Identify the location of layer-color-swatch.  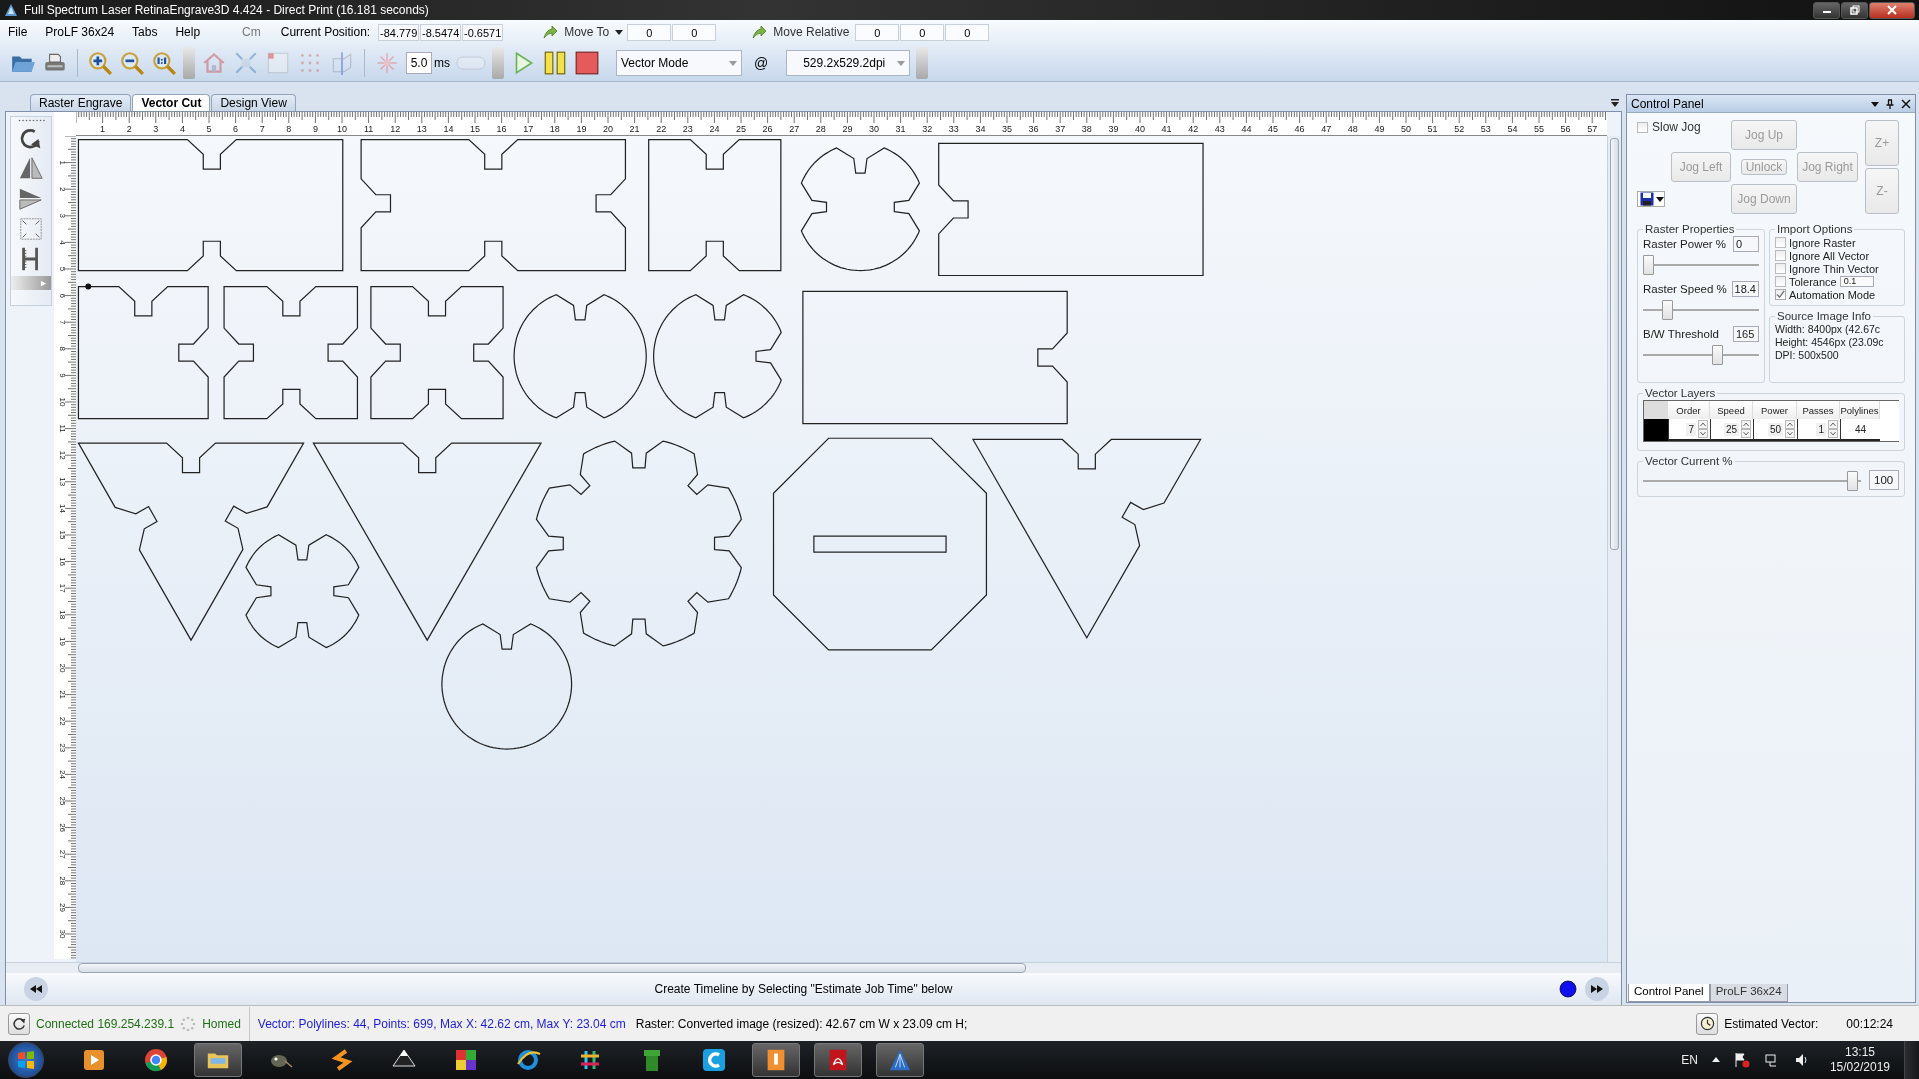
(1656, 430).